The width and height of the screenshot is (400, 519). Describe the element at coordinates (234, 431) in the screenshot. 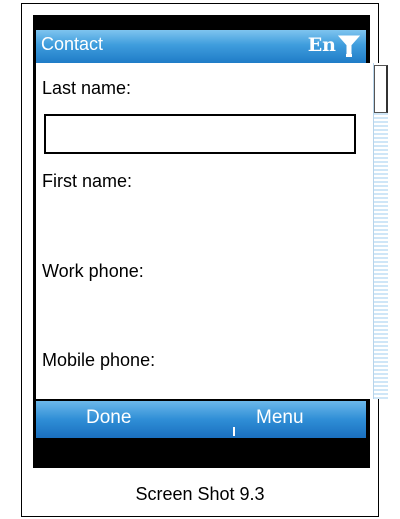

I see `softkey-divider` at that location.